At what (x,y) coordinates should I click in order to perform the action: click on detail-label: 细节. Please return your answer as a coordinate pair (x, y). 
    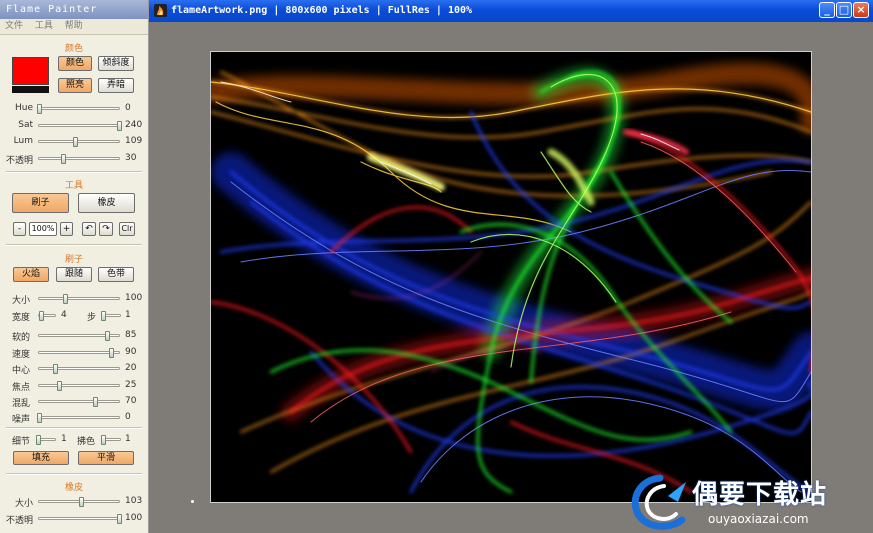
    Looking at the image, I should click on (21, 442).